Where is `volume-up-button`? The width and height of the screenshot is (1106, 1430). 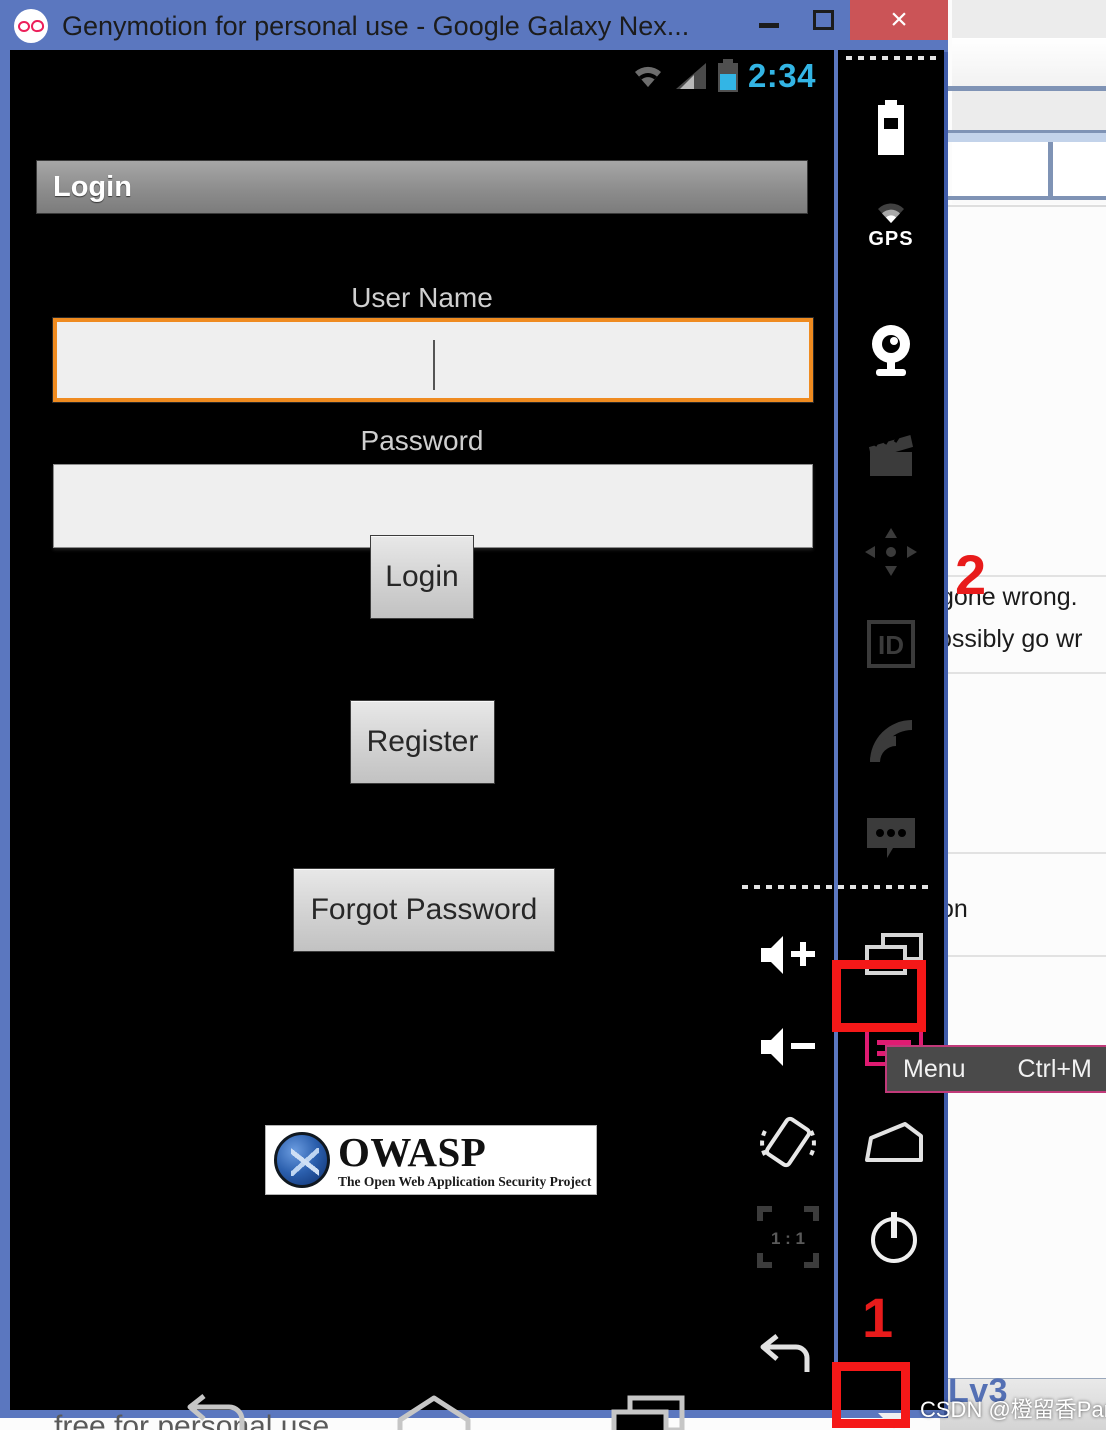
volume-up-button is located at coordinates (788, 955).